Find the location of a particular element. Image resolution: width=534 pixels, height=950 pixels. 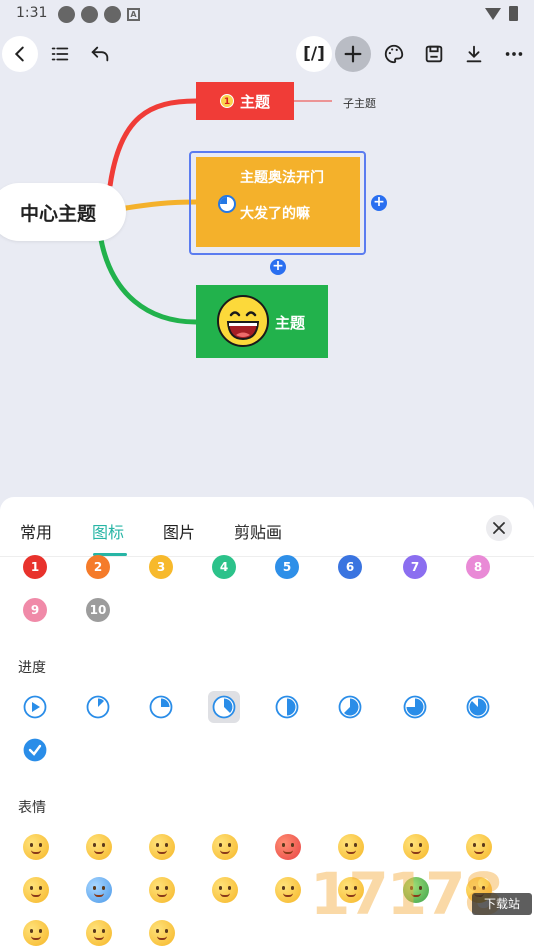

progress-87.5-icon is located at coordinates (478, 707).